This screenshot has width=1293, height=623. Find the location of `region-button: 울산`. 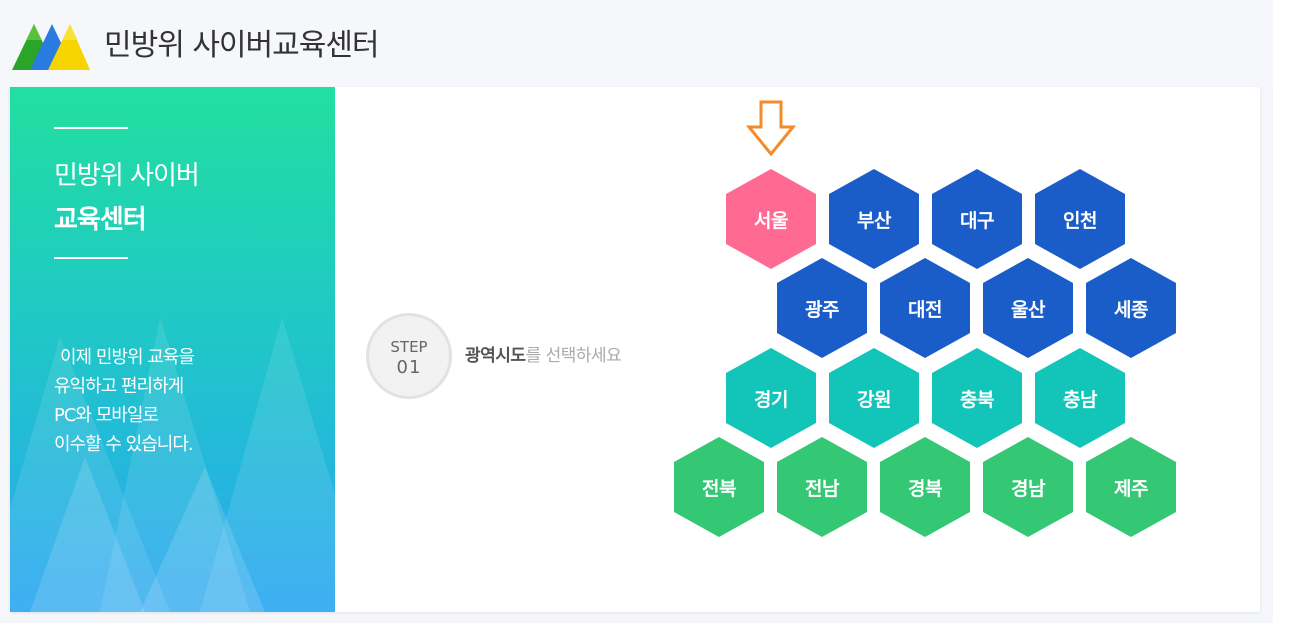

region-button: 울산 is located at coordinates (1028, 308).